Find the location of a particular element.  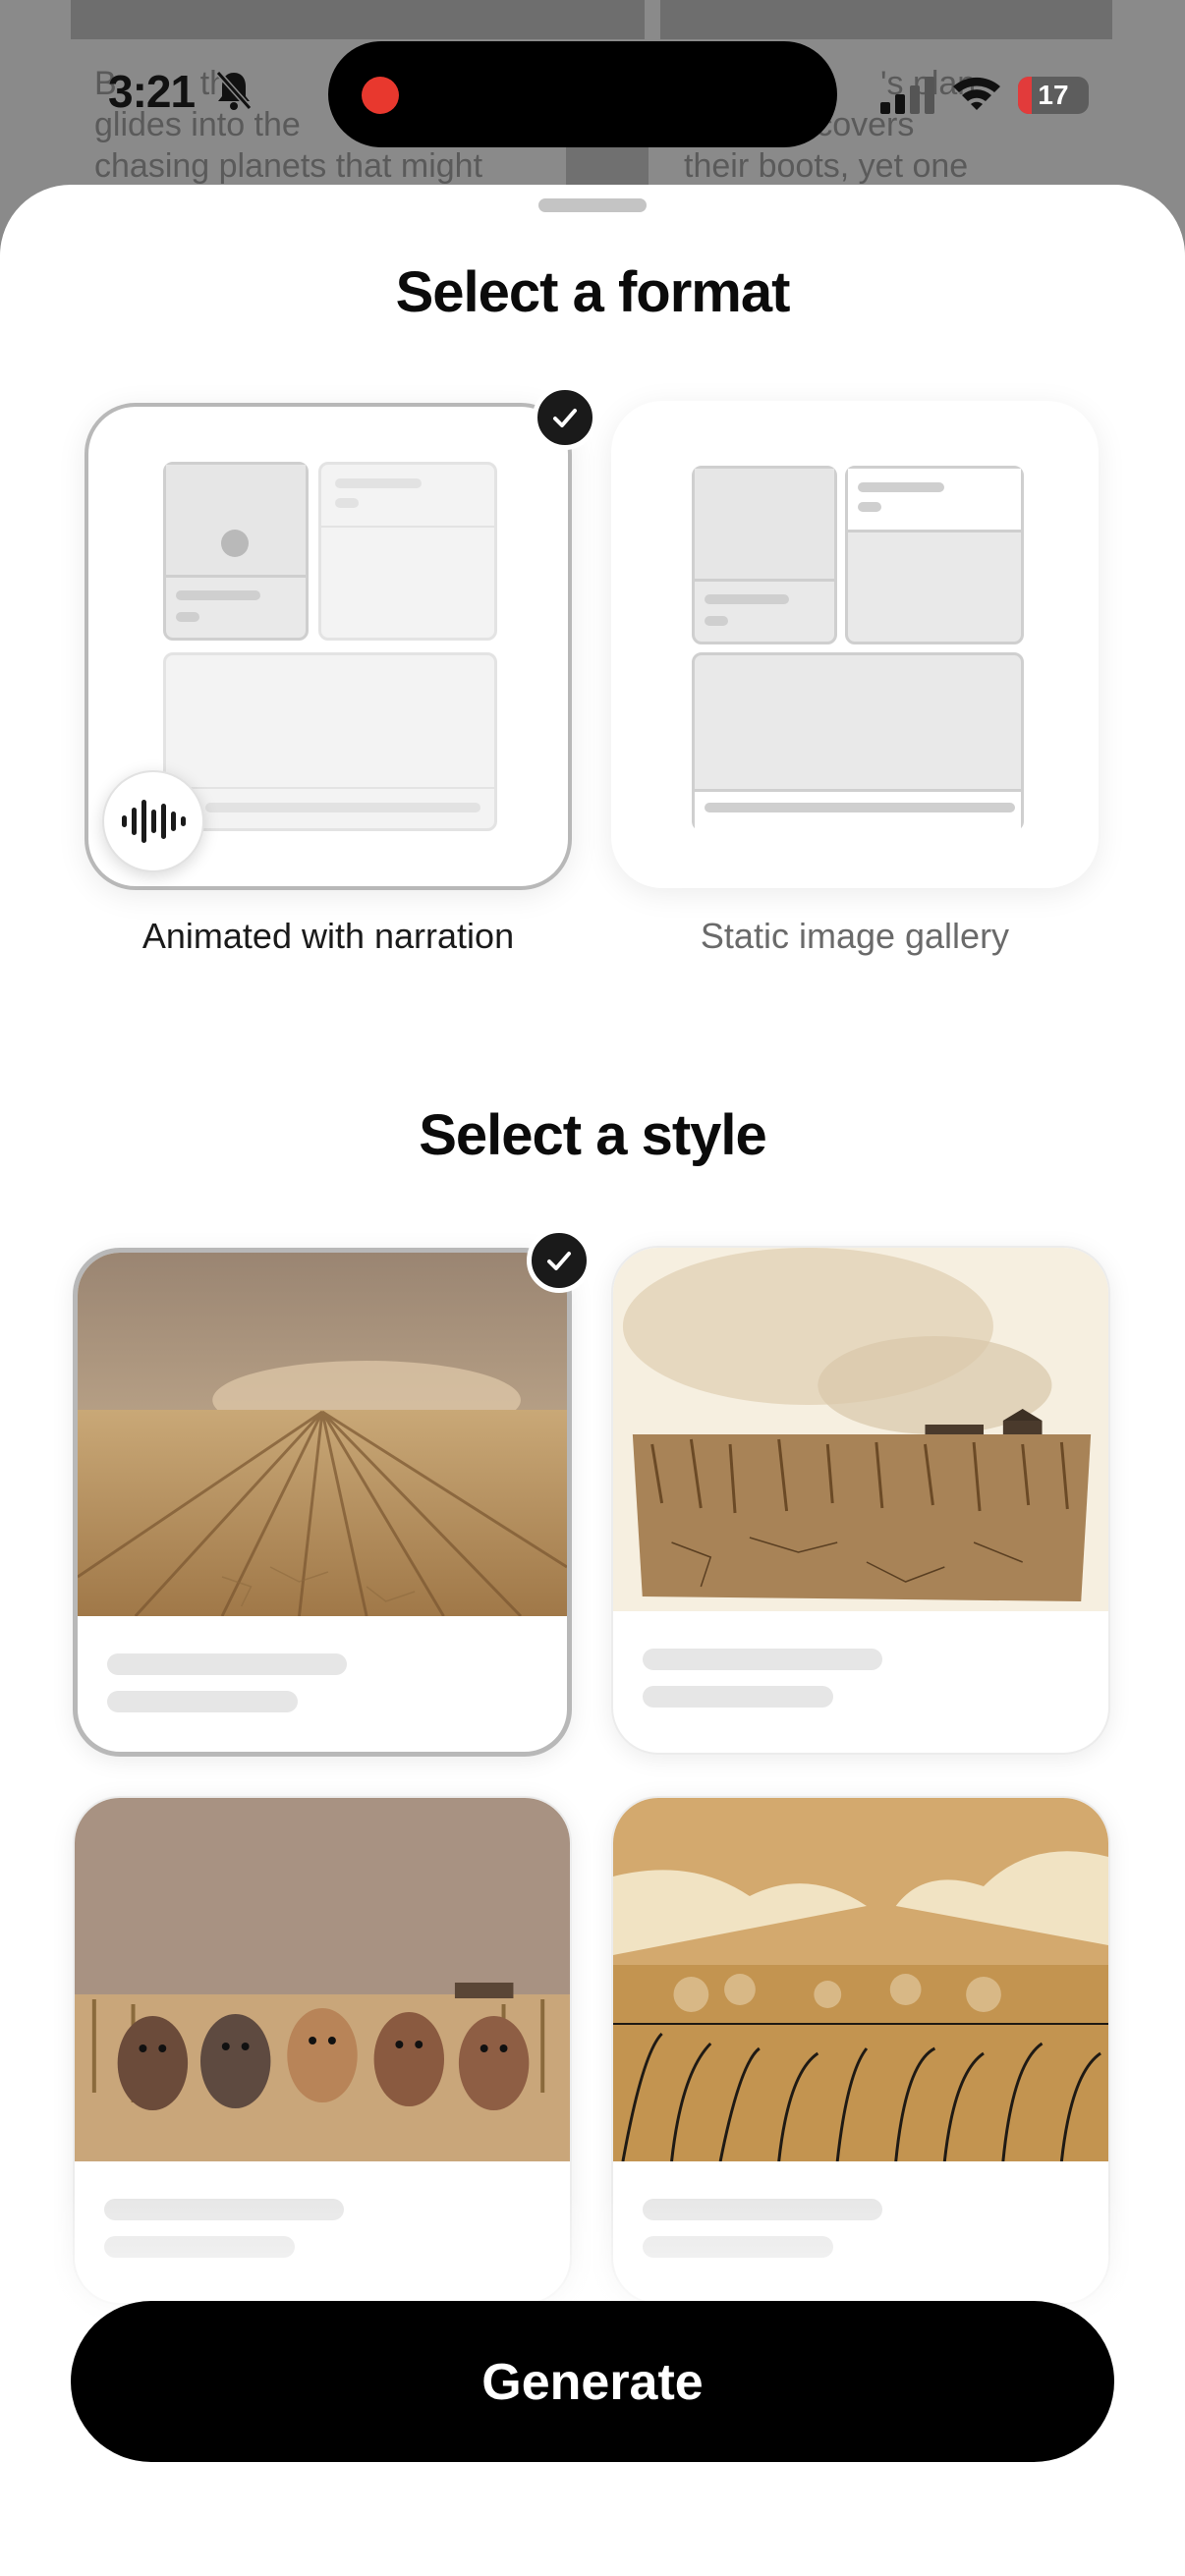

format-label-animated: Animated with narration is located at coordinates (328, 936).